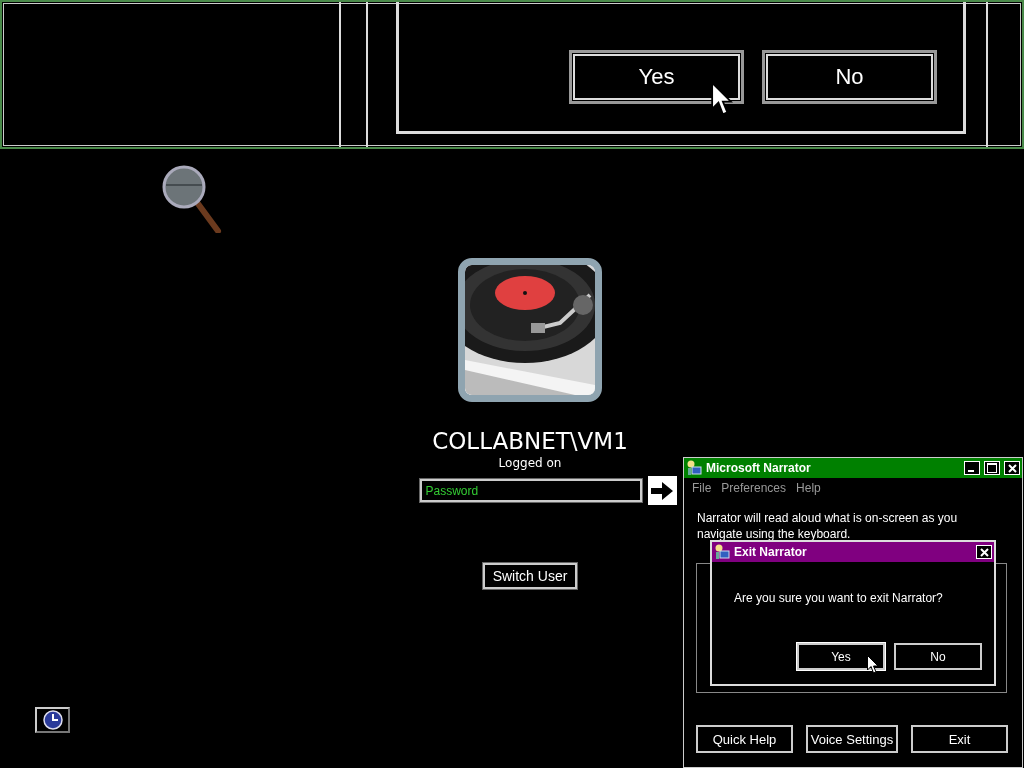 The height and width of the screenshot is (768, 1024). What do you see at coordinates (841, 656) in the screenshot?
I see `dialog-button: Yes` at bounding box center [841, 656].